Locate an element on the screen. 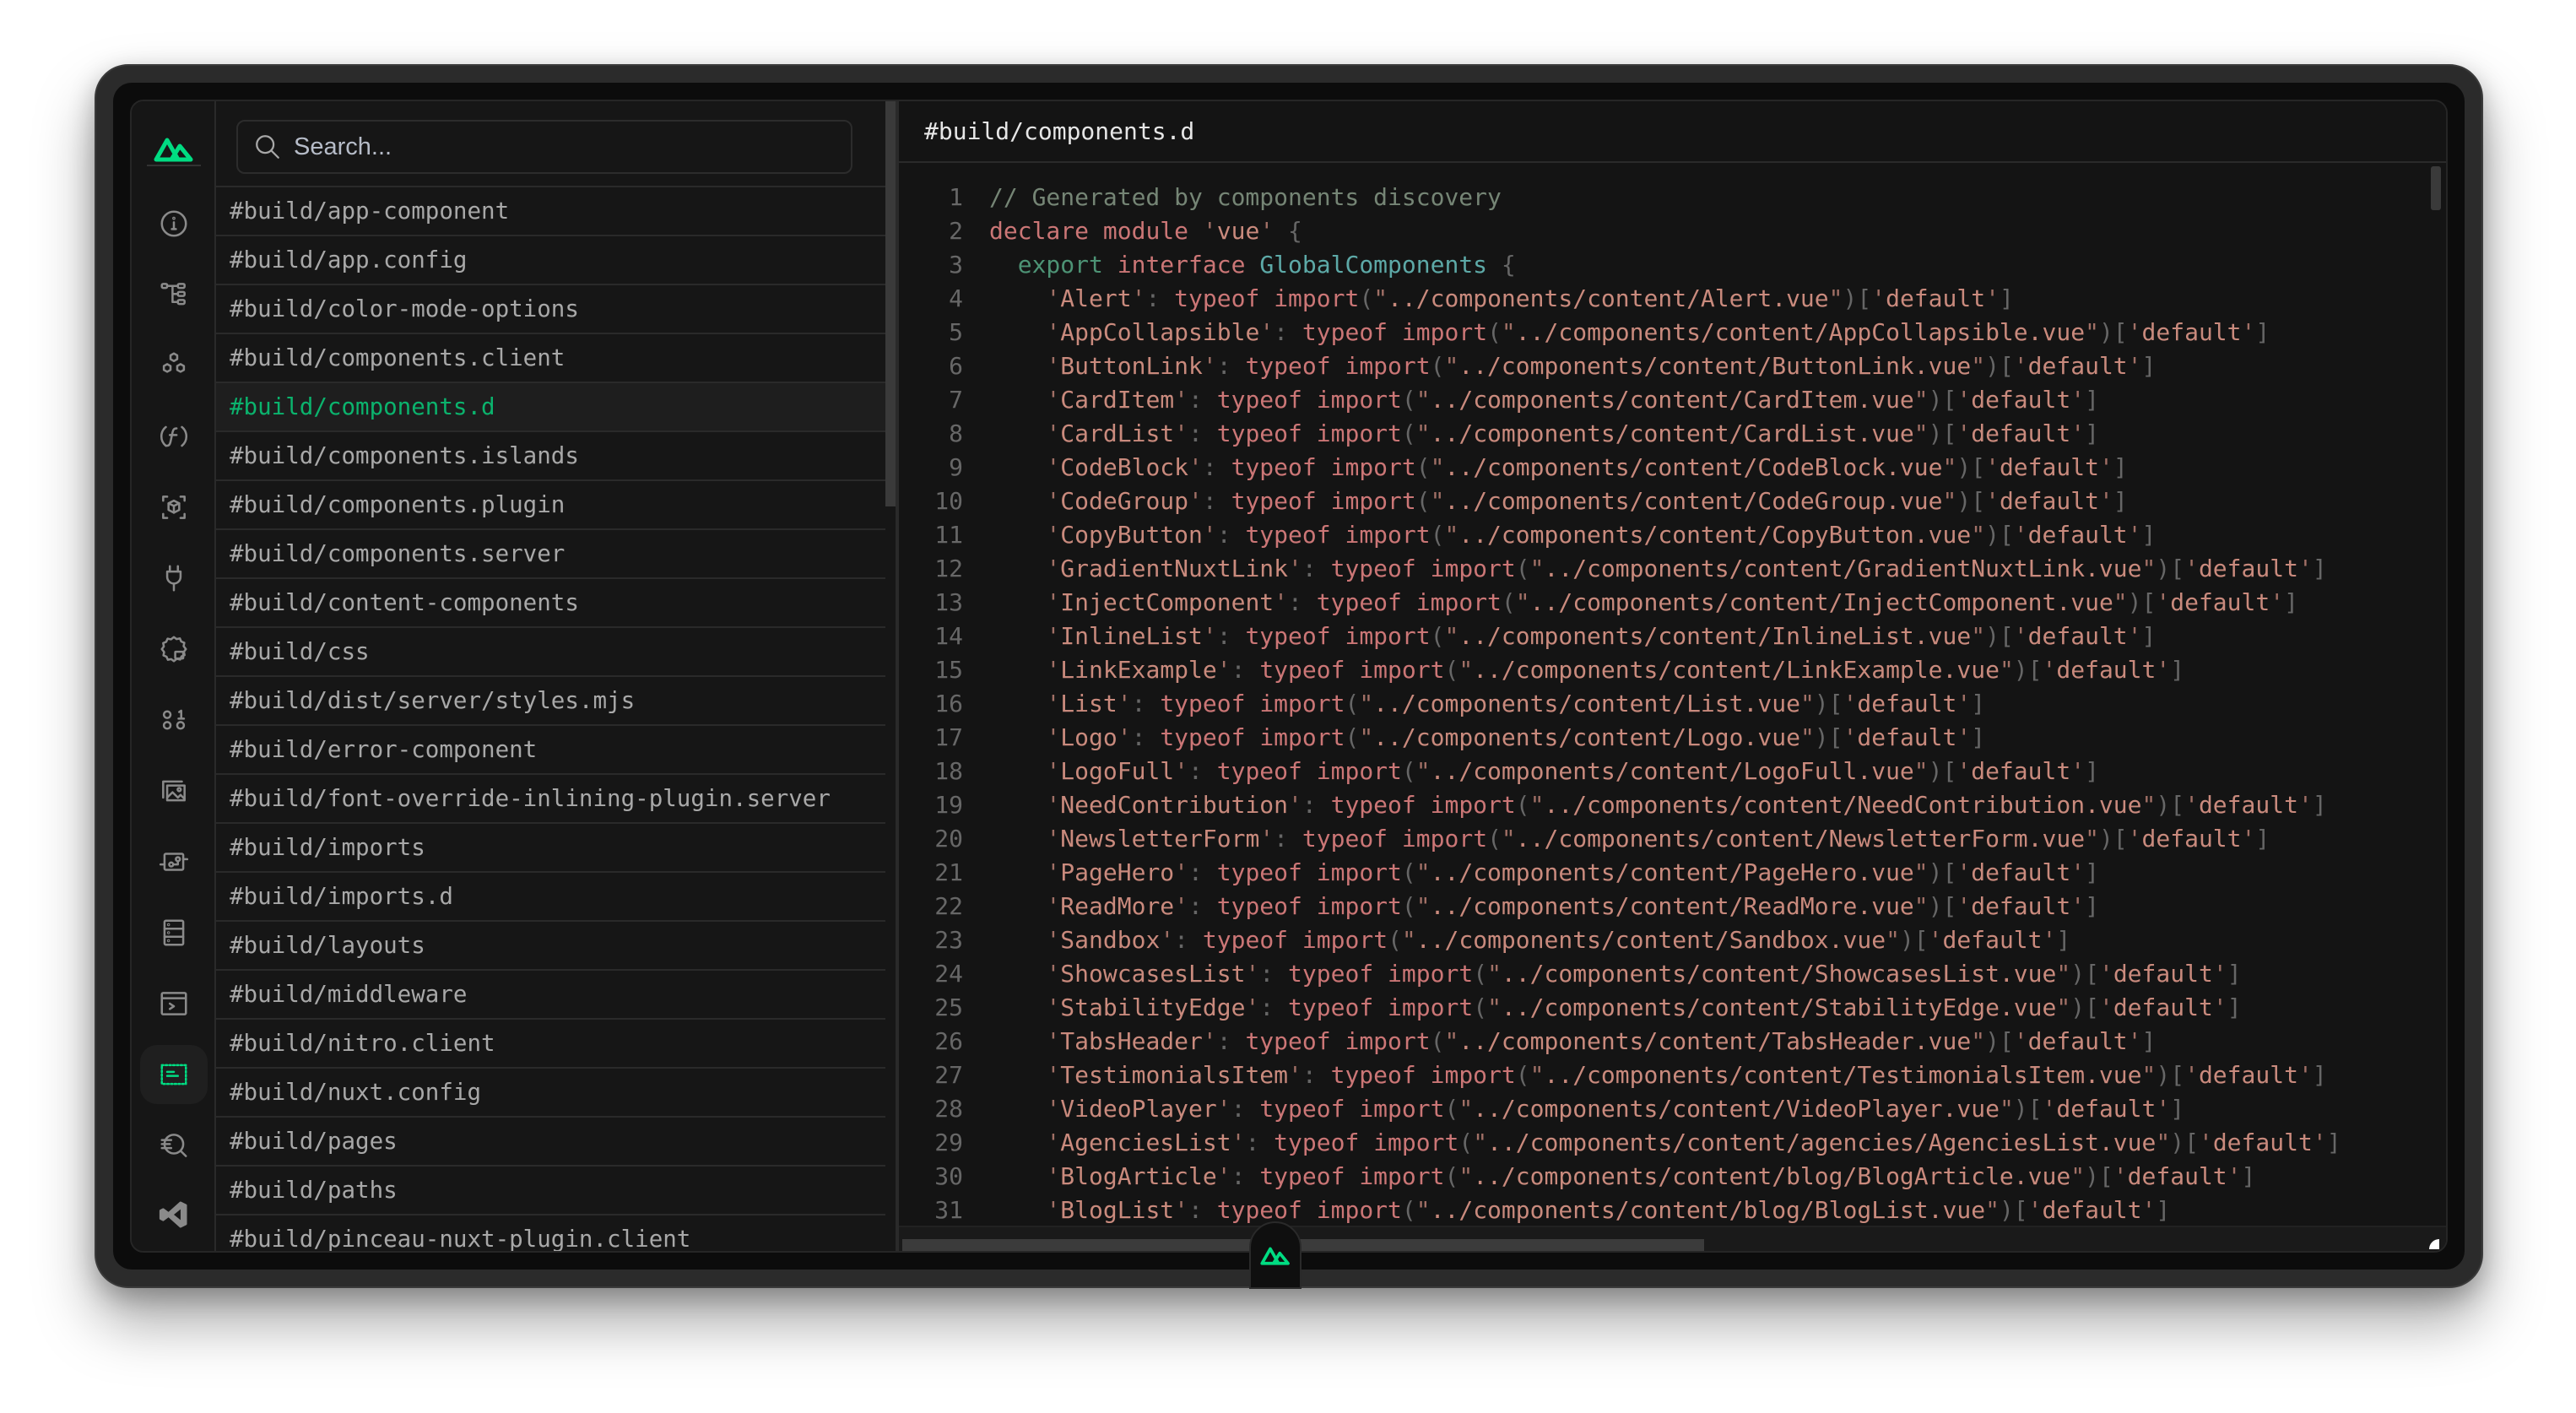 This screenshot has height=1413, width=2576. line-number: 3 is located at coordinates (956, 265).